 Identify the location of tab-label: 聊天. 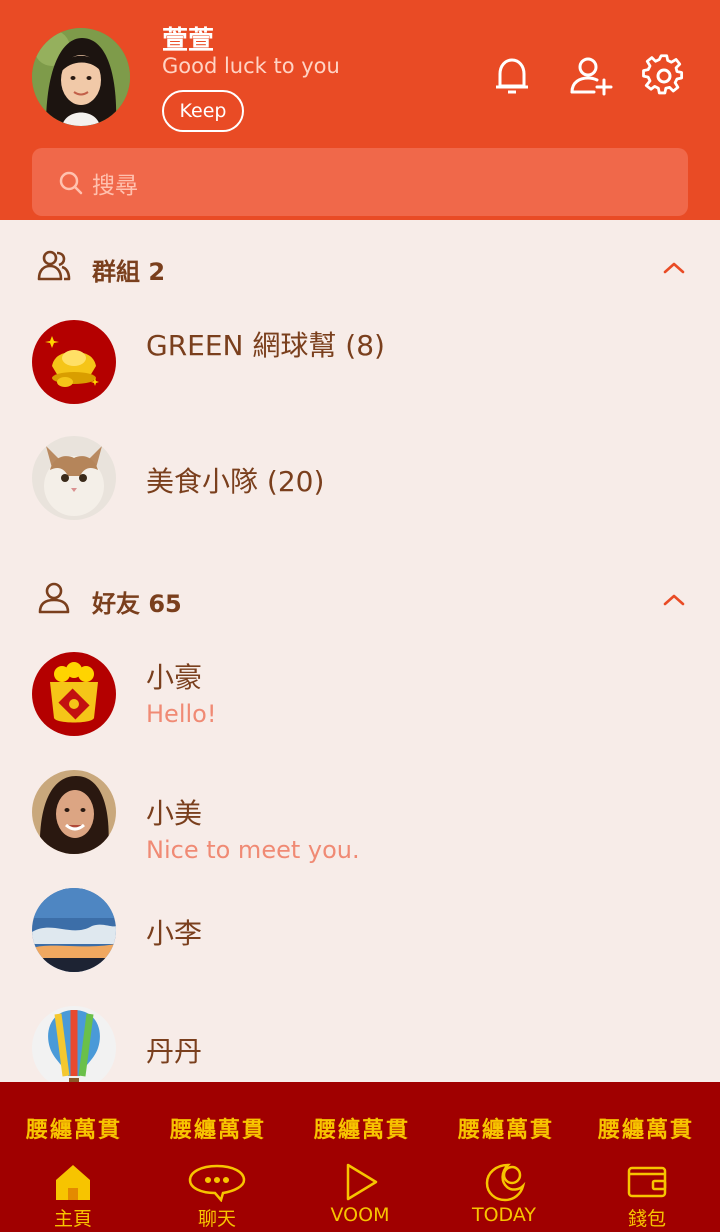
(216, 1219).